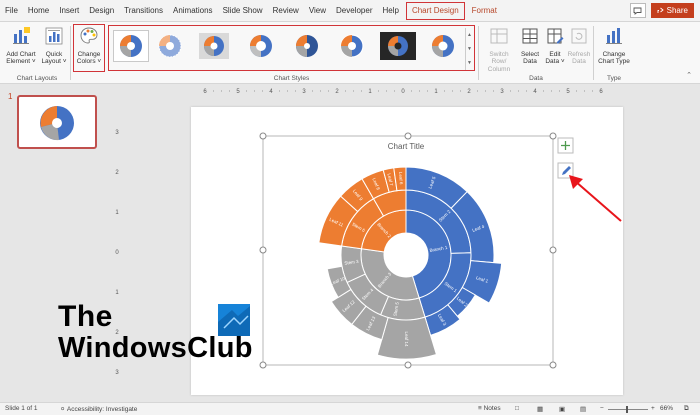 Image resolution: width=700 pixels, height=415 pixels. I want to click on comments-button, so click(637, 10).